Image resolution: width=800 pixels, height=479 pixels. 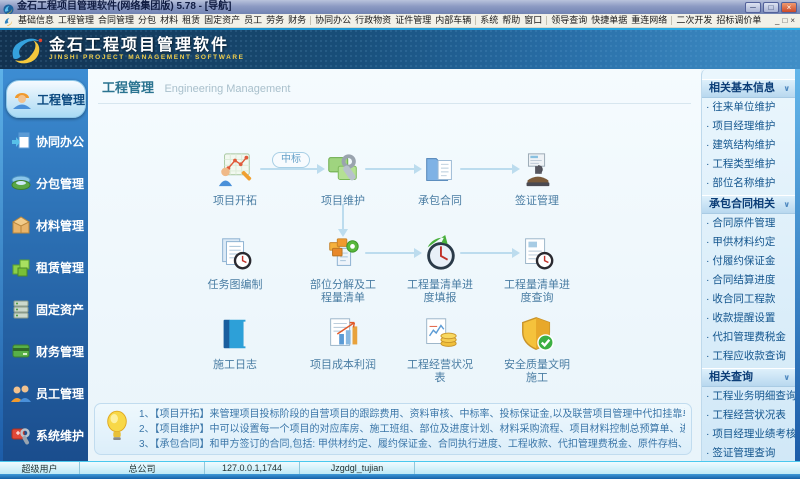 What do you see at coordinates (748, 183) in the screenshot?
I see `right-panel-link: 部位名称维护` at bounding box center [748, 183].